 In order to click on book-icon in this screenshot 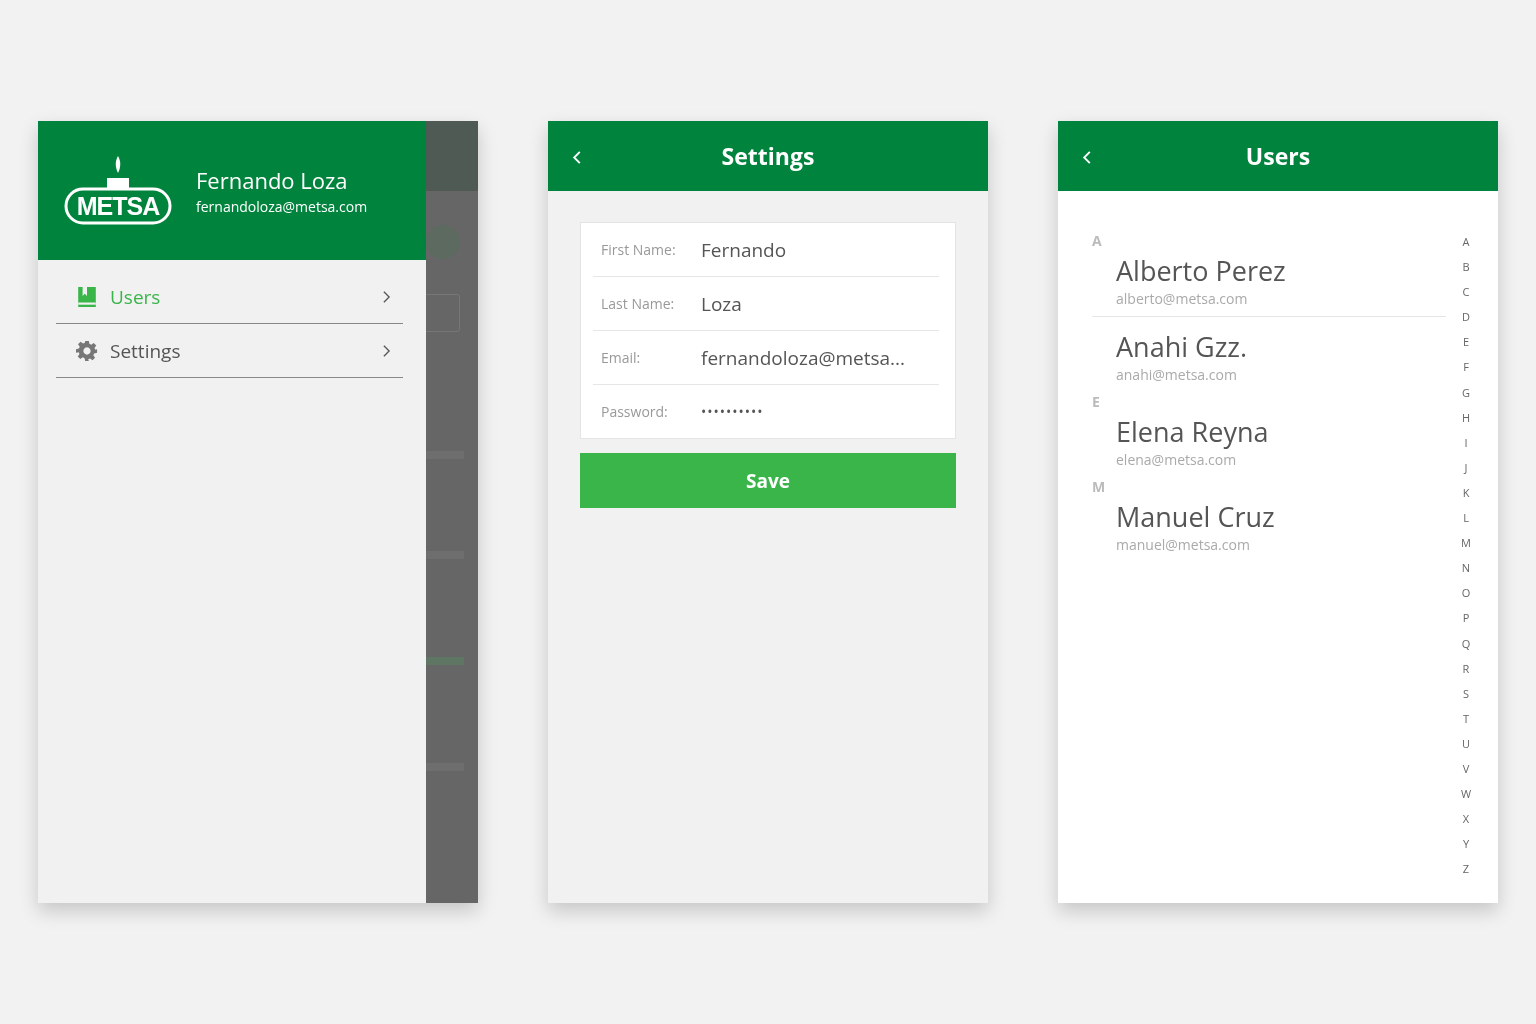, I will do `click(87, 296)`.